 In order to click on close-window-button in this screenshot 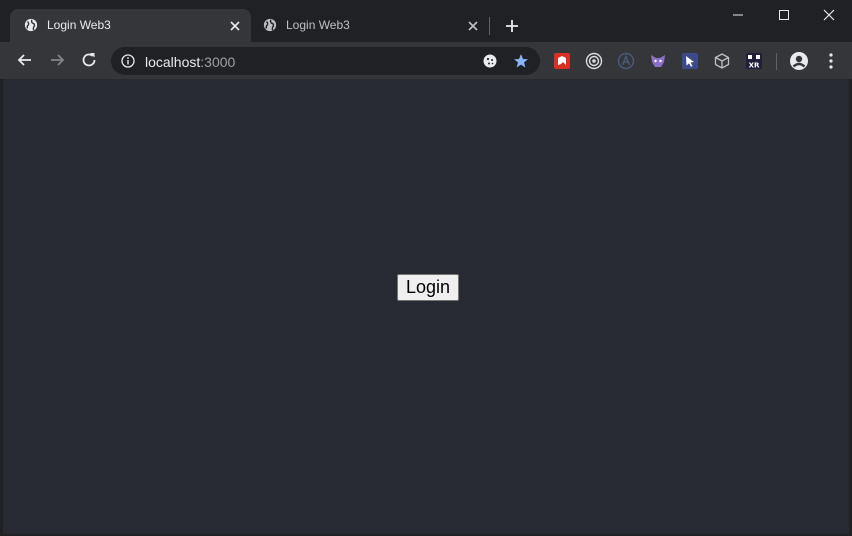, I will do `click(829, 15)`.